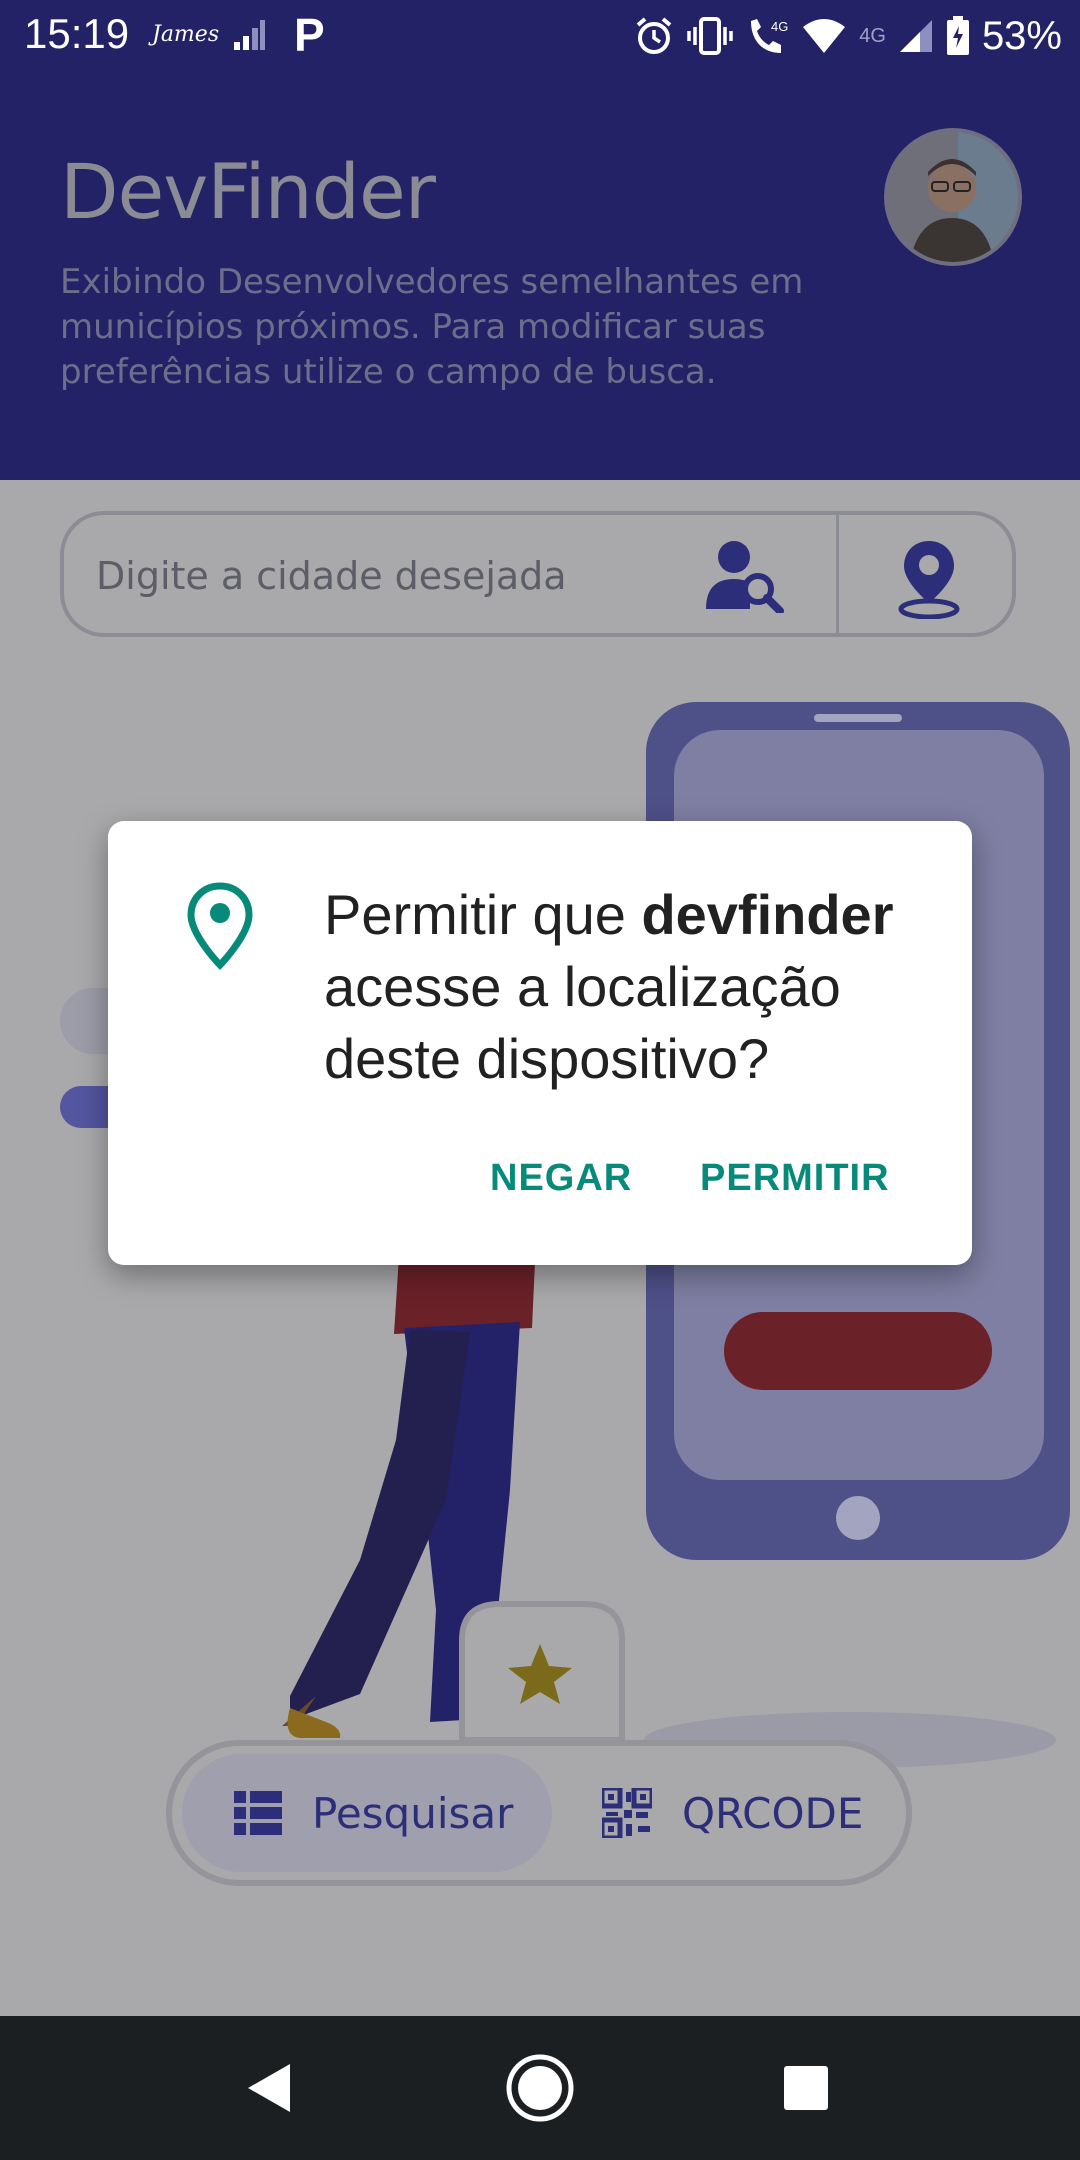 Image resolution: width=1080 pixels, height=2160 pixels. Describe the element at coordinates (627, 1813) in the screenshot. I see `qrcode-icon` at that location.